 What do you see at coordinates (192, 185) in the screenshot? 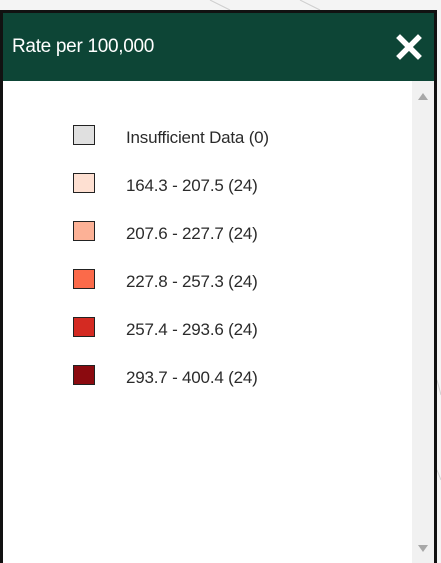
I see `legend-label: 164.3 - 207.5 (24)` at bounding box center [192, 185].